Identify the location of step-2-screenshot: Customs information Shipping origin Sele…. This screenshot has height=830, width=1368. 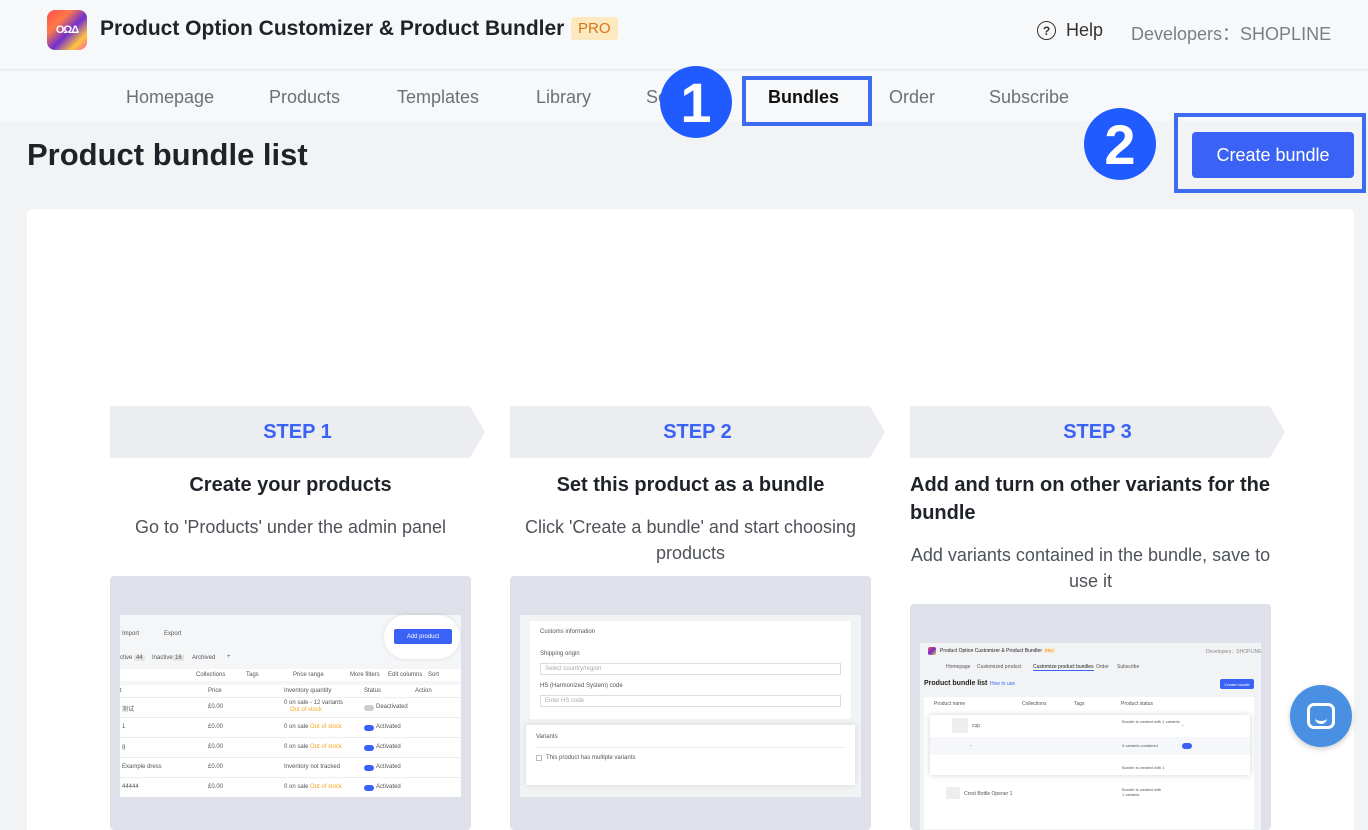
(690, 703).